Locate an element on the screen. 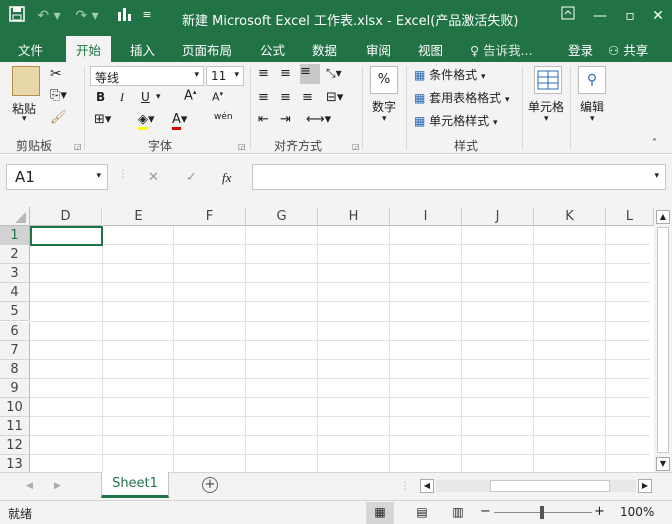 The image size is (672, 524). align-right-icon: ≡ is located at coordinates (307, 97).